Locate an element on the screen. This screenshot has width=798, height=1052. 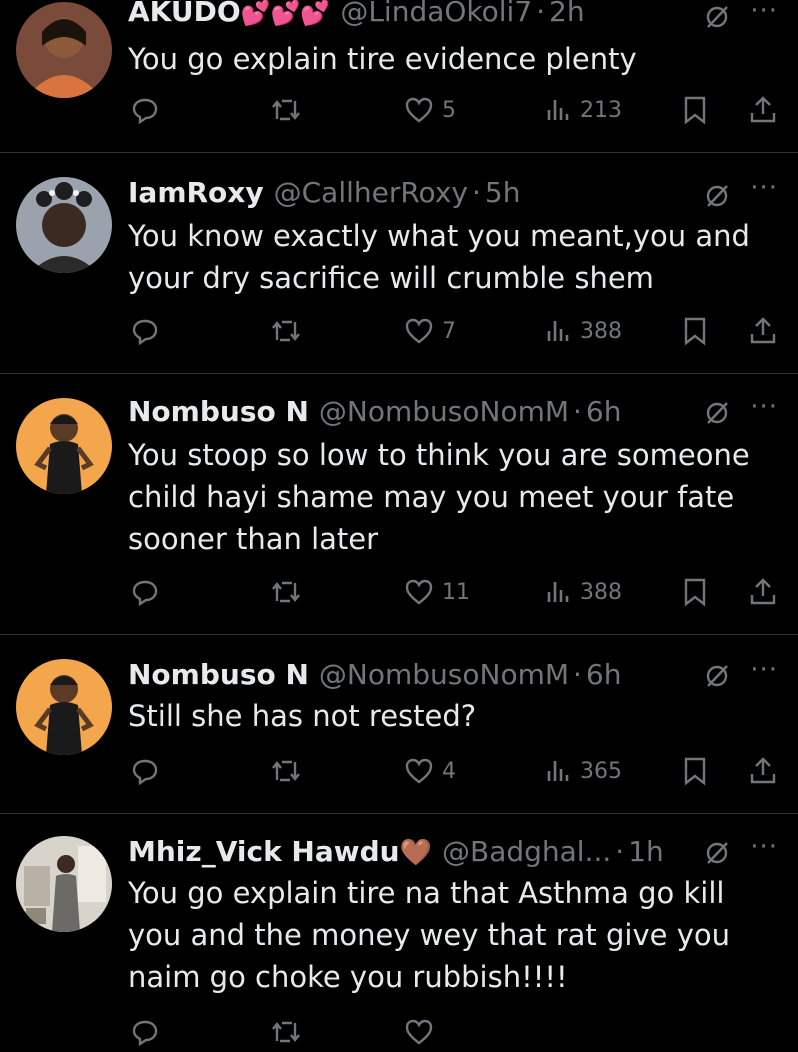
display-name: Mhiz_Vick Hawdu is located at coordinates (264, 851).